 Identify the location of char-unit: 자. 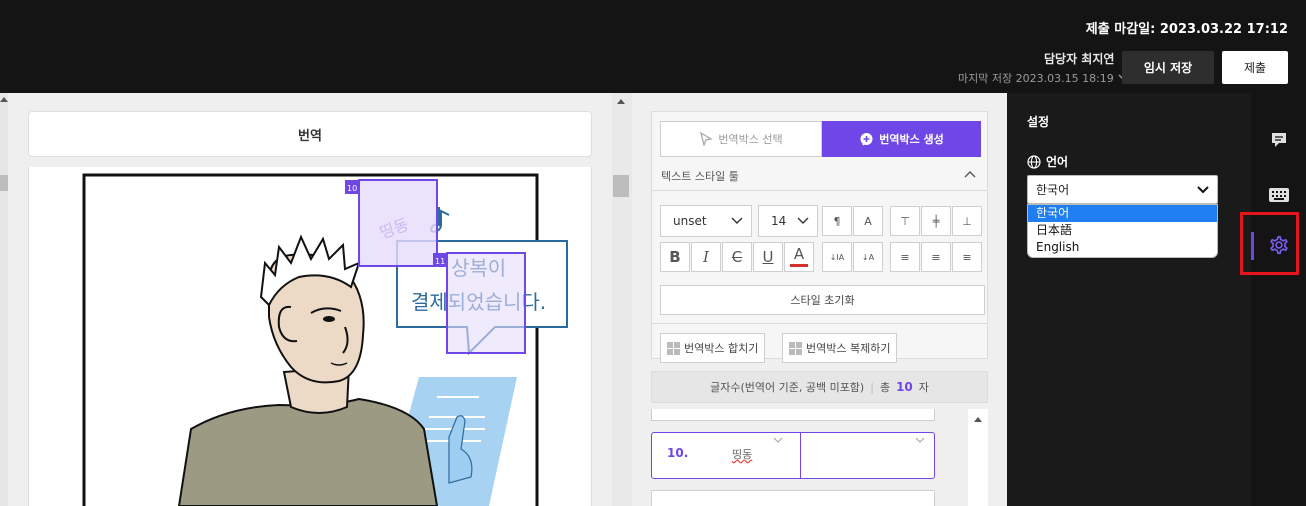
(923, 387).